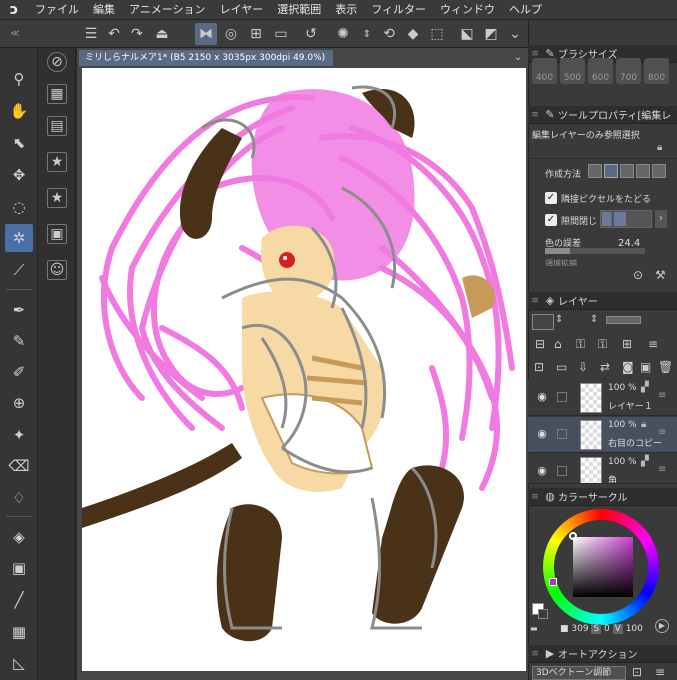 The width and height of the screenshot is (677, 680). Describe the element at coordinates (19, 111) in the screenshot. I see `hand-tool-icon: ✋` at that location.